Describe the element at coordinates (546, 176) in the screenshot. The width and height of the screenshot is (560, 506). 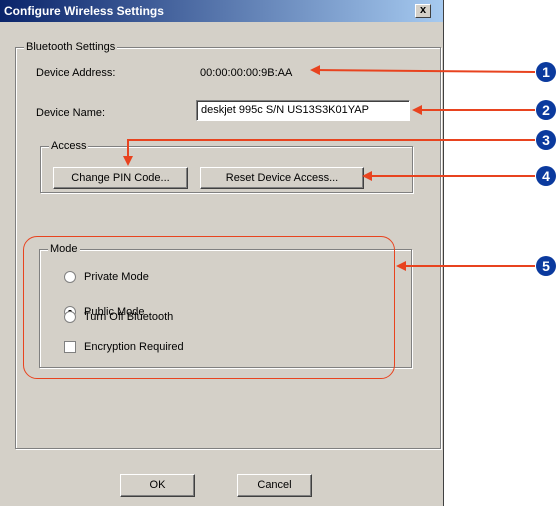
I see `callout-4: 4` at that location.